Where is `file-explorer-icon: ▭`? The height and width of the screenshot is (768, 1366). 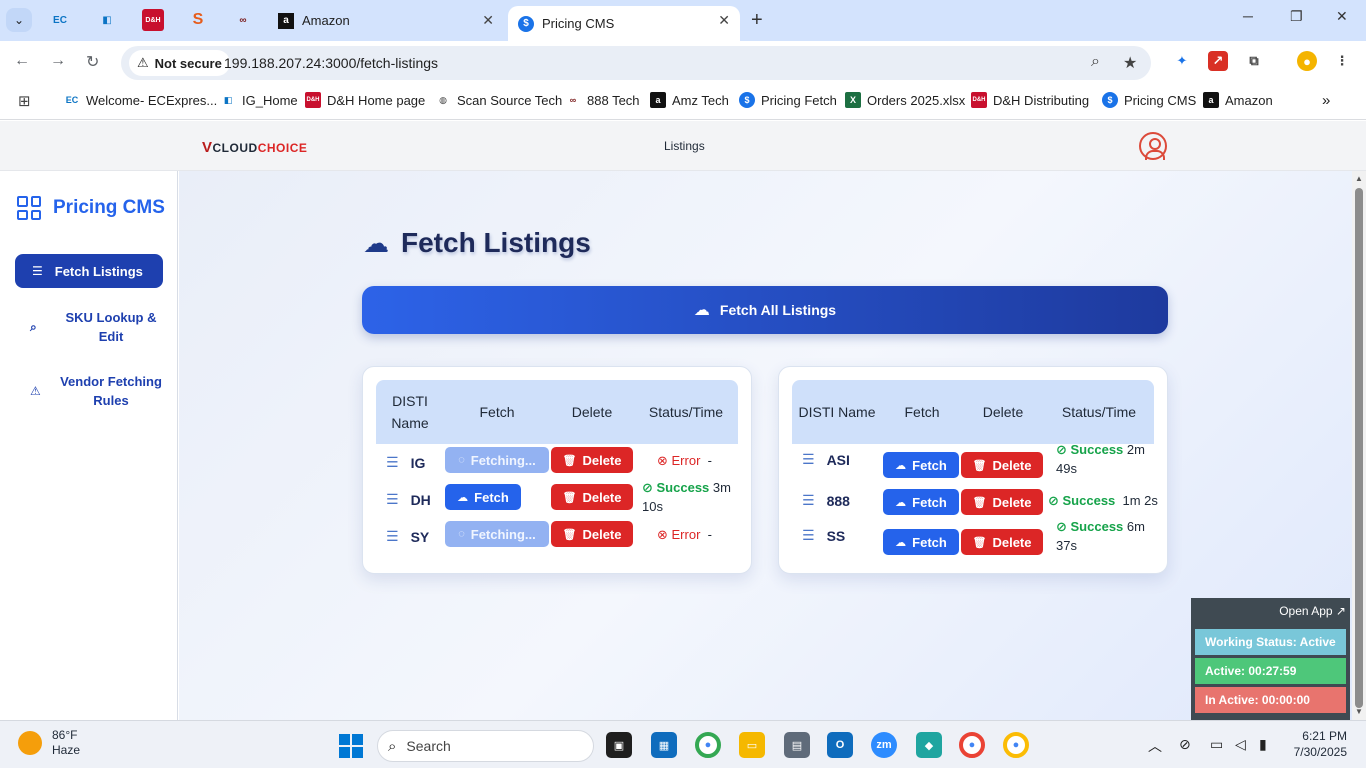
file-explorer-icon: ▭ is located at coordinates (752, 745).